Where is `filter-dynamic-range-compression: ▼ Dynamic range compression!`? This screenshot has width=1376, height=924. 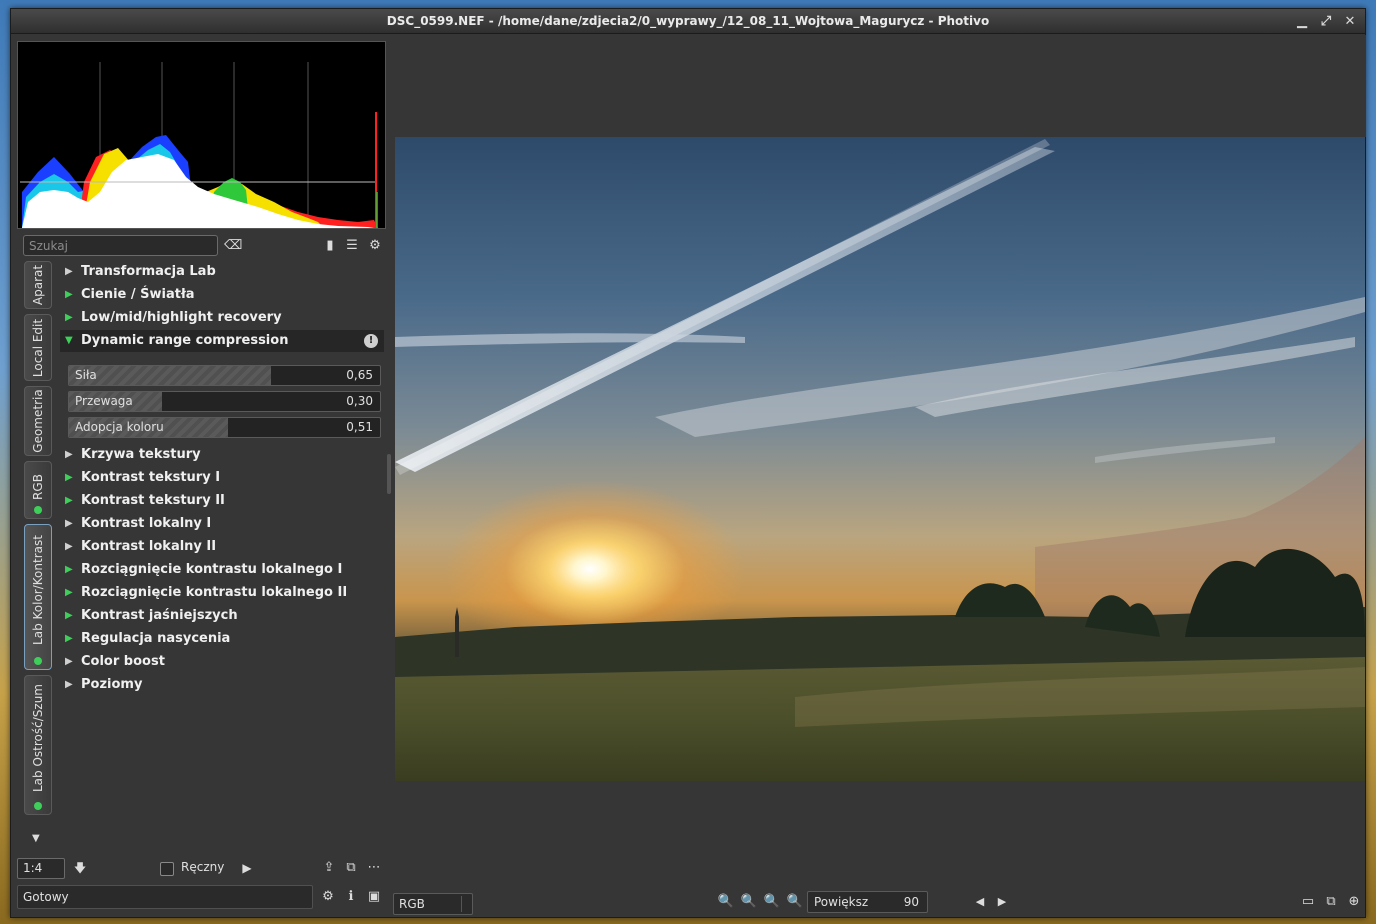 filter-dynamic-range-compression: ▼ Dynamic range compression! is located at coordinates (222, 341).